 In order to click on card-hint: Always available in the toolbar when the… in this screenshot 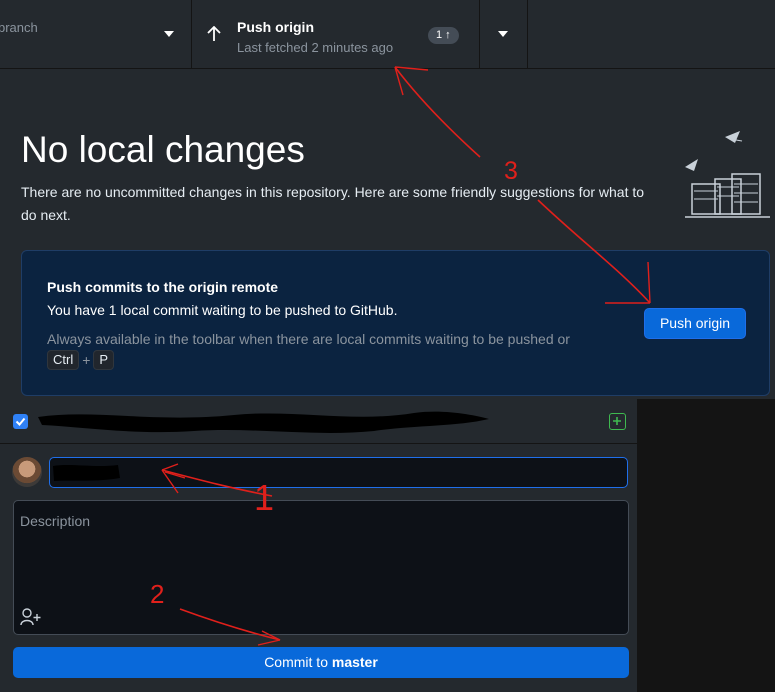, I will do `click(308, 339)`.